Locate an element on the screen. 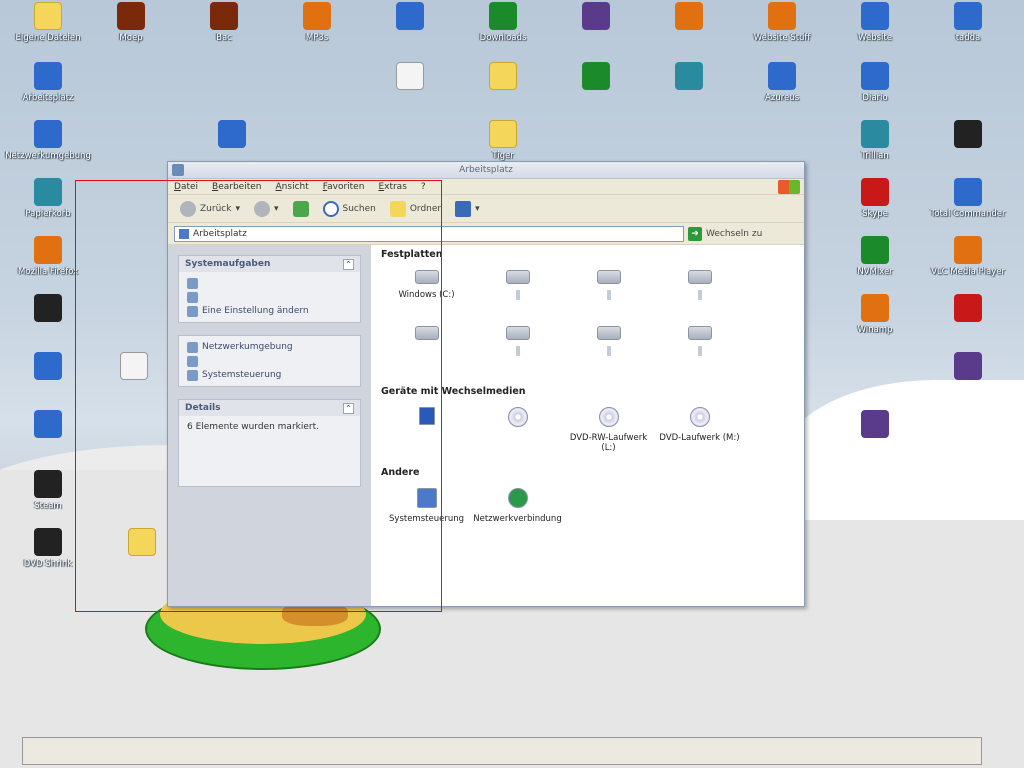 Image resolution: width=1024 pixels, height=768 pixels. task-icon is located at coordinates (192, 283).